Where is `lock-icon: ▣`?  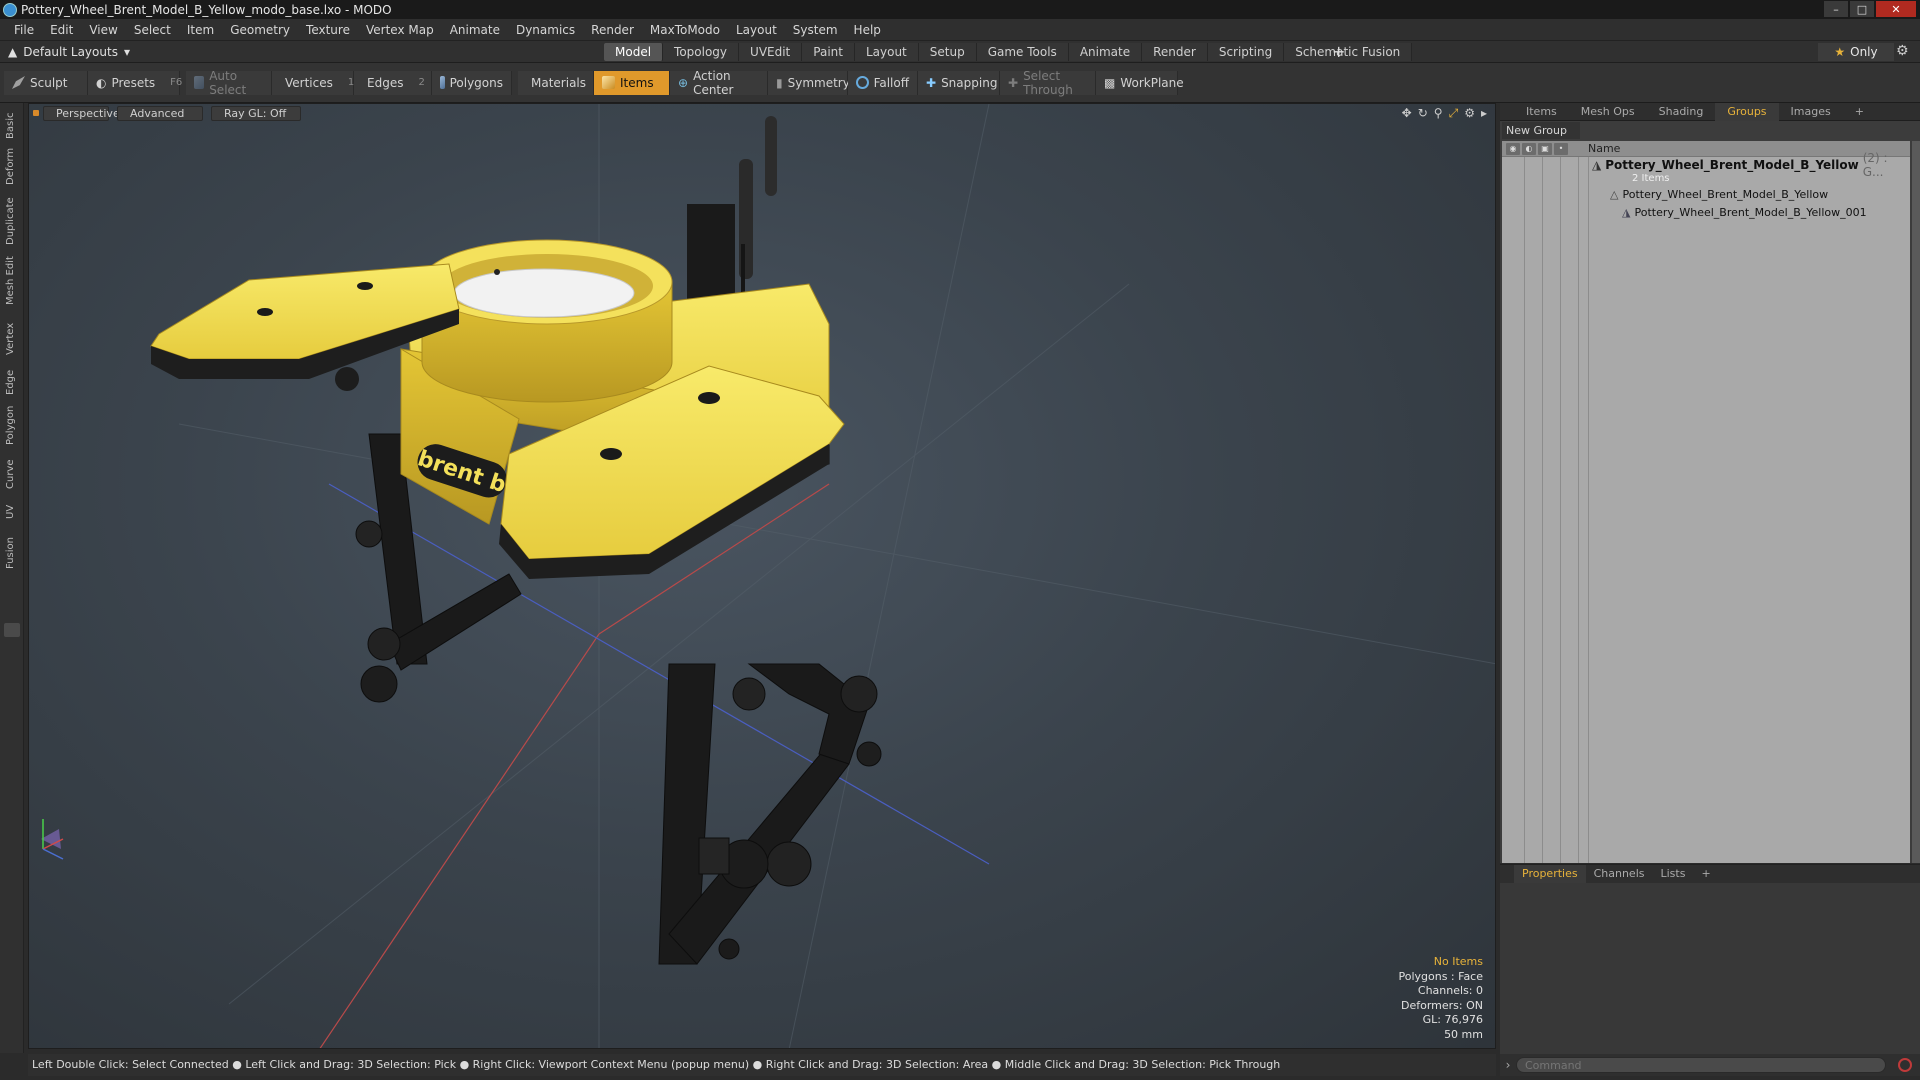
lock-icon: ▣ is located at coordinates (1545, 148).